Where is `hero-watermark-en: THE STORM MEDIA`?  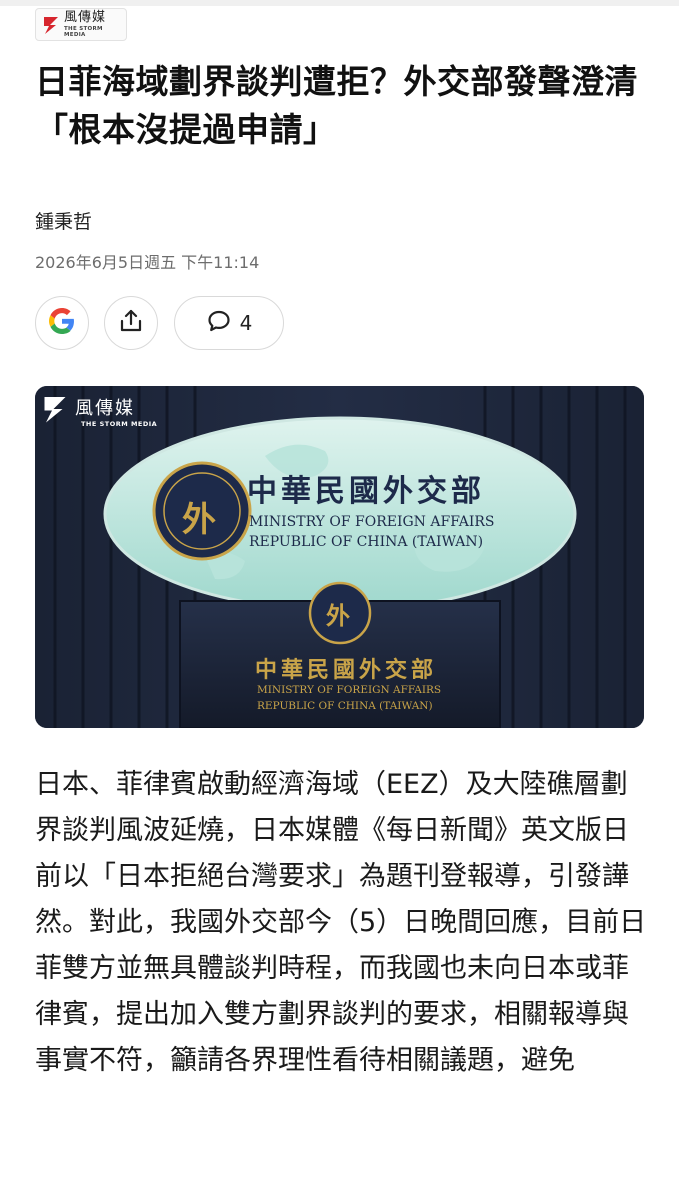 hero-watermark-en: THE STORM MEDIA is located at coordinates (119, 424).